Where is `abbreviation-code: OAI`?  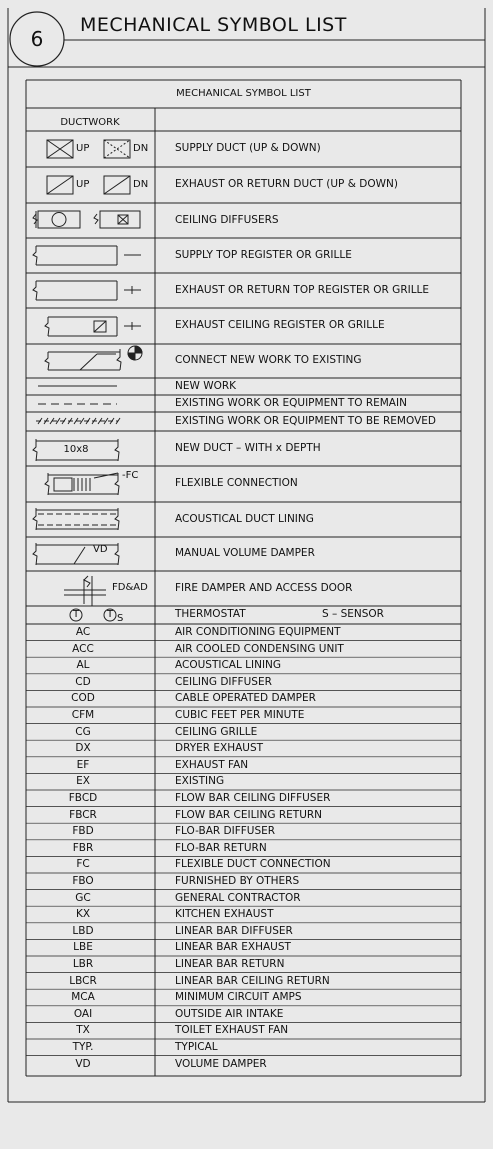 abbreviation-code: OAI is located at coordinates (83, 1013).